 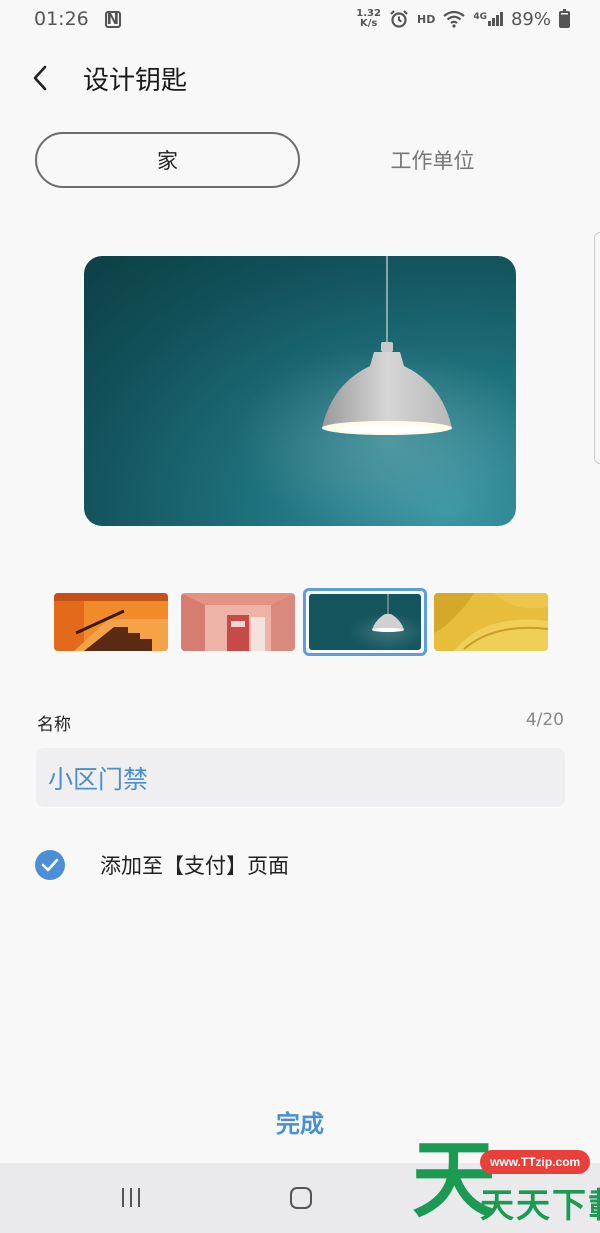 I want to click on add-to-pay-label: 添加至【支付】页面, so click(x=194, y=866).